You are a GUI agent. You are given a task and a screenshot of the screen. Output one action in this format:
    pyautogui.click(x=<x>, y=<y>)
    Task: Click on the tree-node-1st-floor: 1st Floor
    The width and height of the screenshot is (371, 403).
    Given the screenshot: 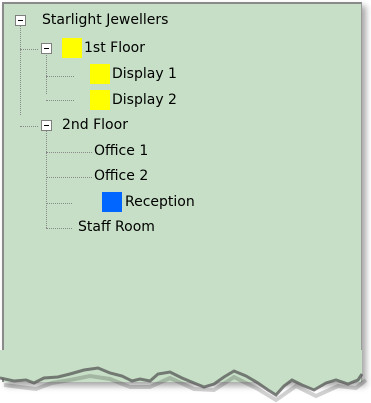 What is the action you would take?
    pyautogui.click(x=114, y=48)
    